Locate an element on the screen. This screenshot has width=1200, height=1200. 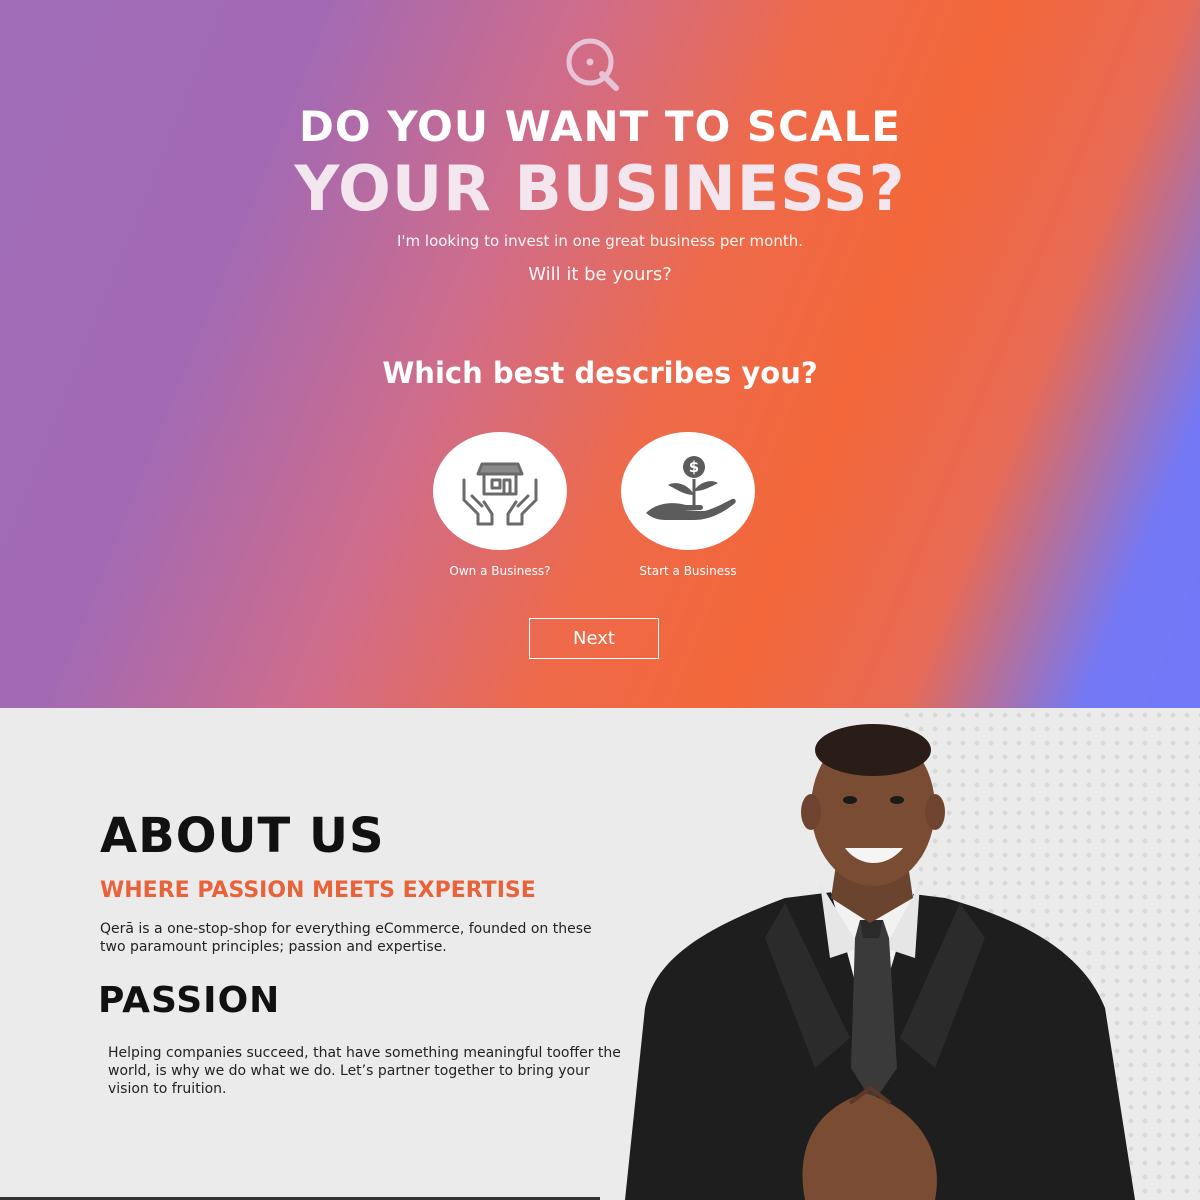
option-label: Own a Business? is located at coordinates (500, 571).